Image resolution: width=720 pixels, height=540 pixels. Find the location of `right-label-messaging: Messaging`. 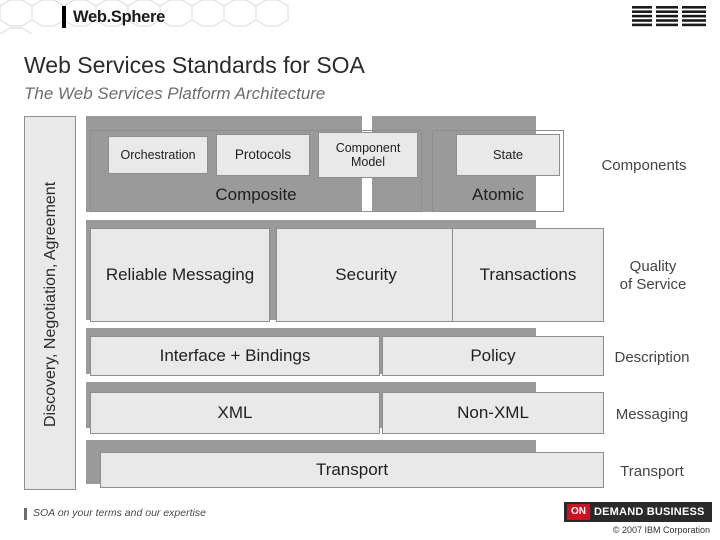

right-label-messaging: Messaging is located at coordinates (652, 414).